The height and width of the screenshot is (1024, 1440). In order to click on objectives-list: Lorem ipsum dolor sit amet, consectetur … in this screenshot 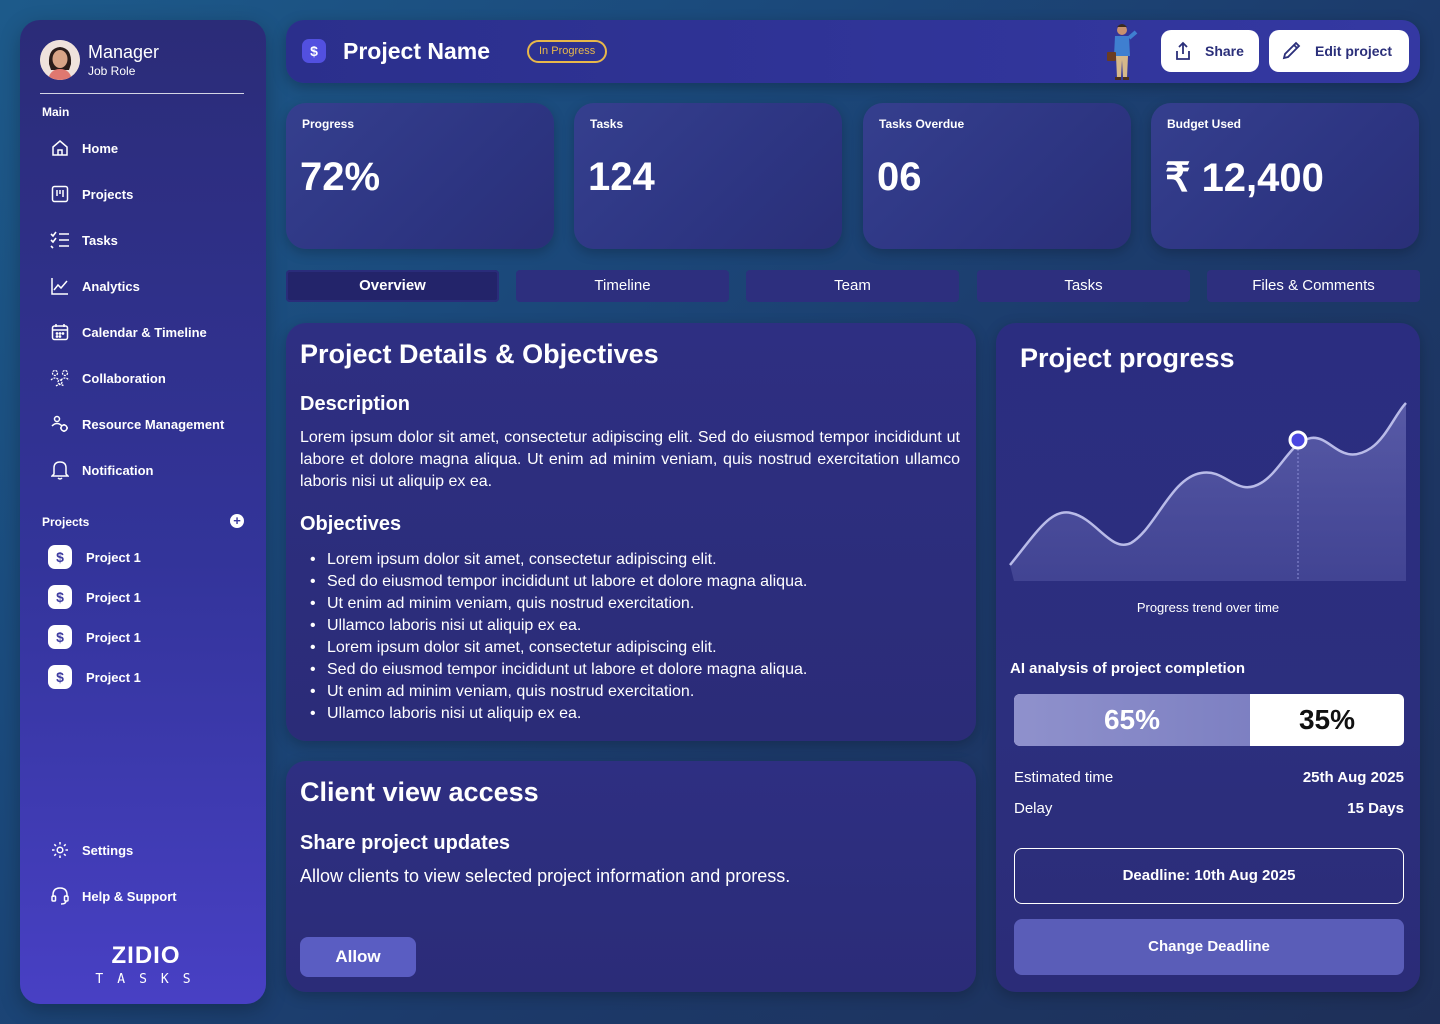, I will do `click(630, 637)`.